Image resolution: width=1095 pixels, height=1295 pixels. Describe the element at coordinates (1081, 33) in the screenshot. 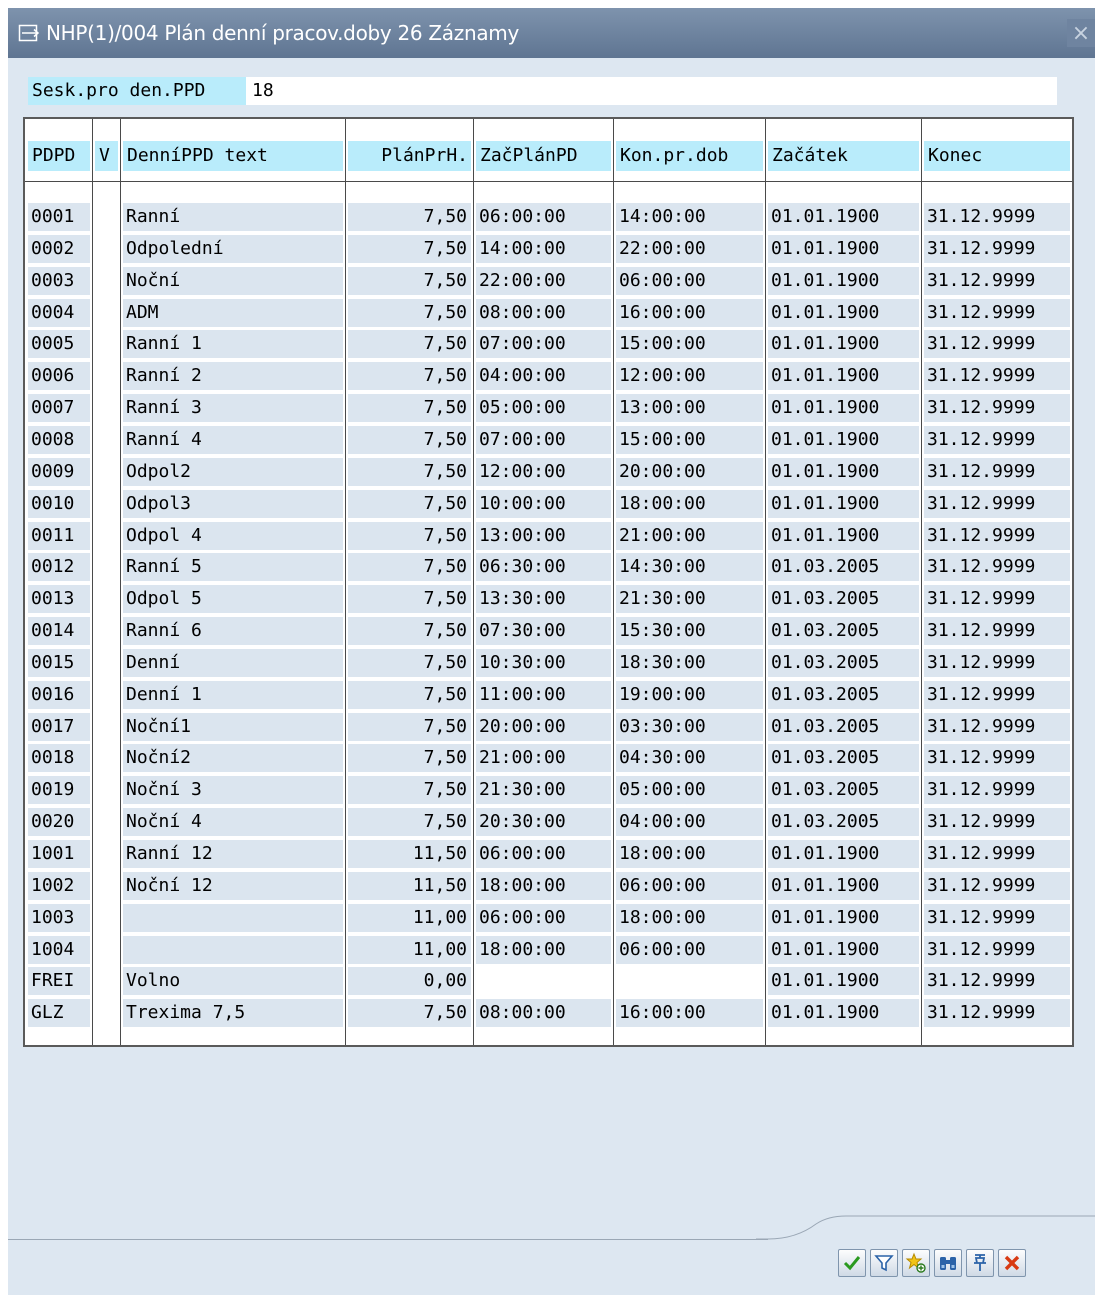

I see `window-close-button: ×` at that location.